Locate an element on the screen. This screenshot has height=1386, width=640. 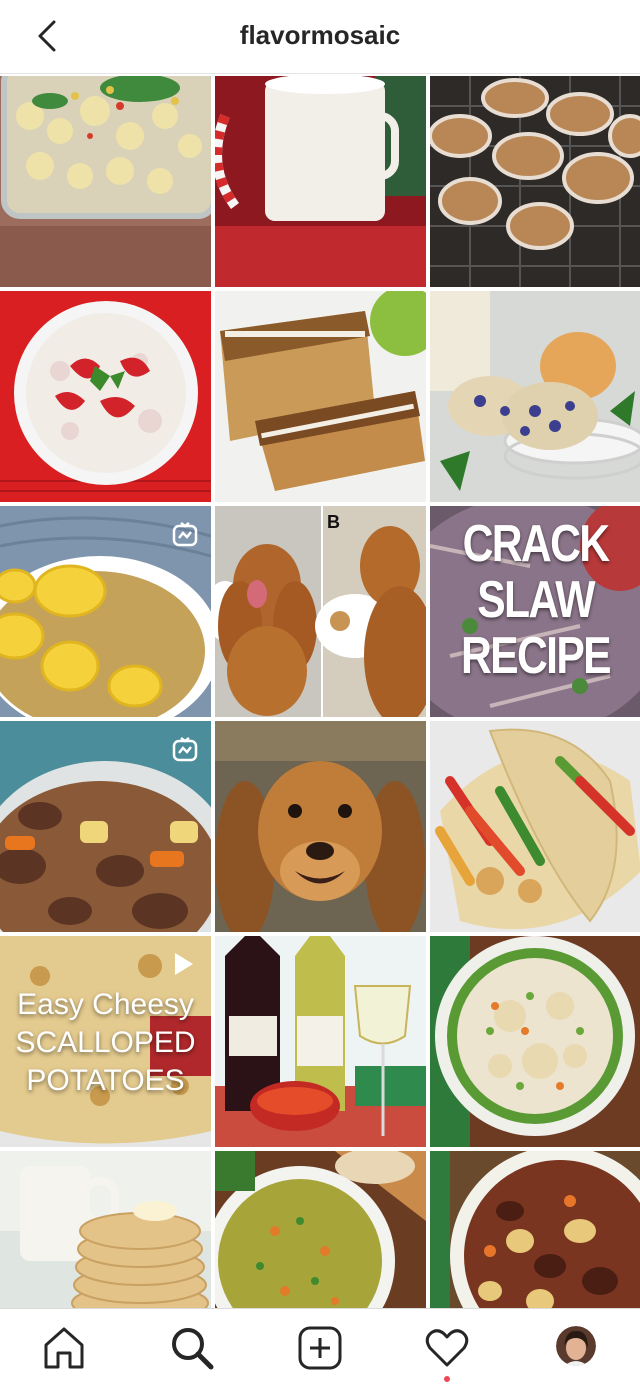
scalloped-potatoes-overlay-text: Easy Cheesy SCALLOPED POTATOES is located at coordinates (105, 1043).